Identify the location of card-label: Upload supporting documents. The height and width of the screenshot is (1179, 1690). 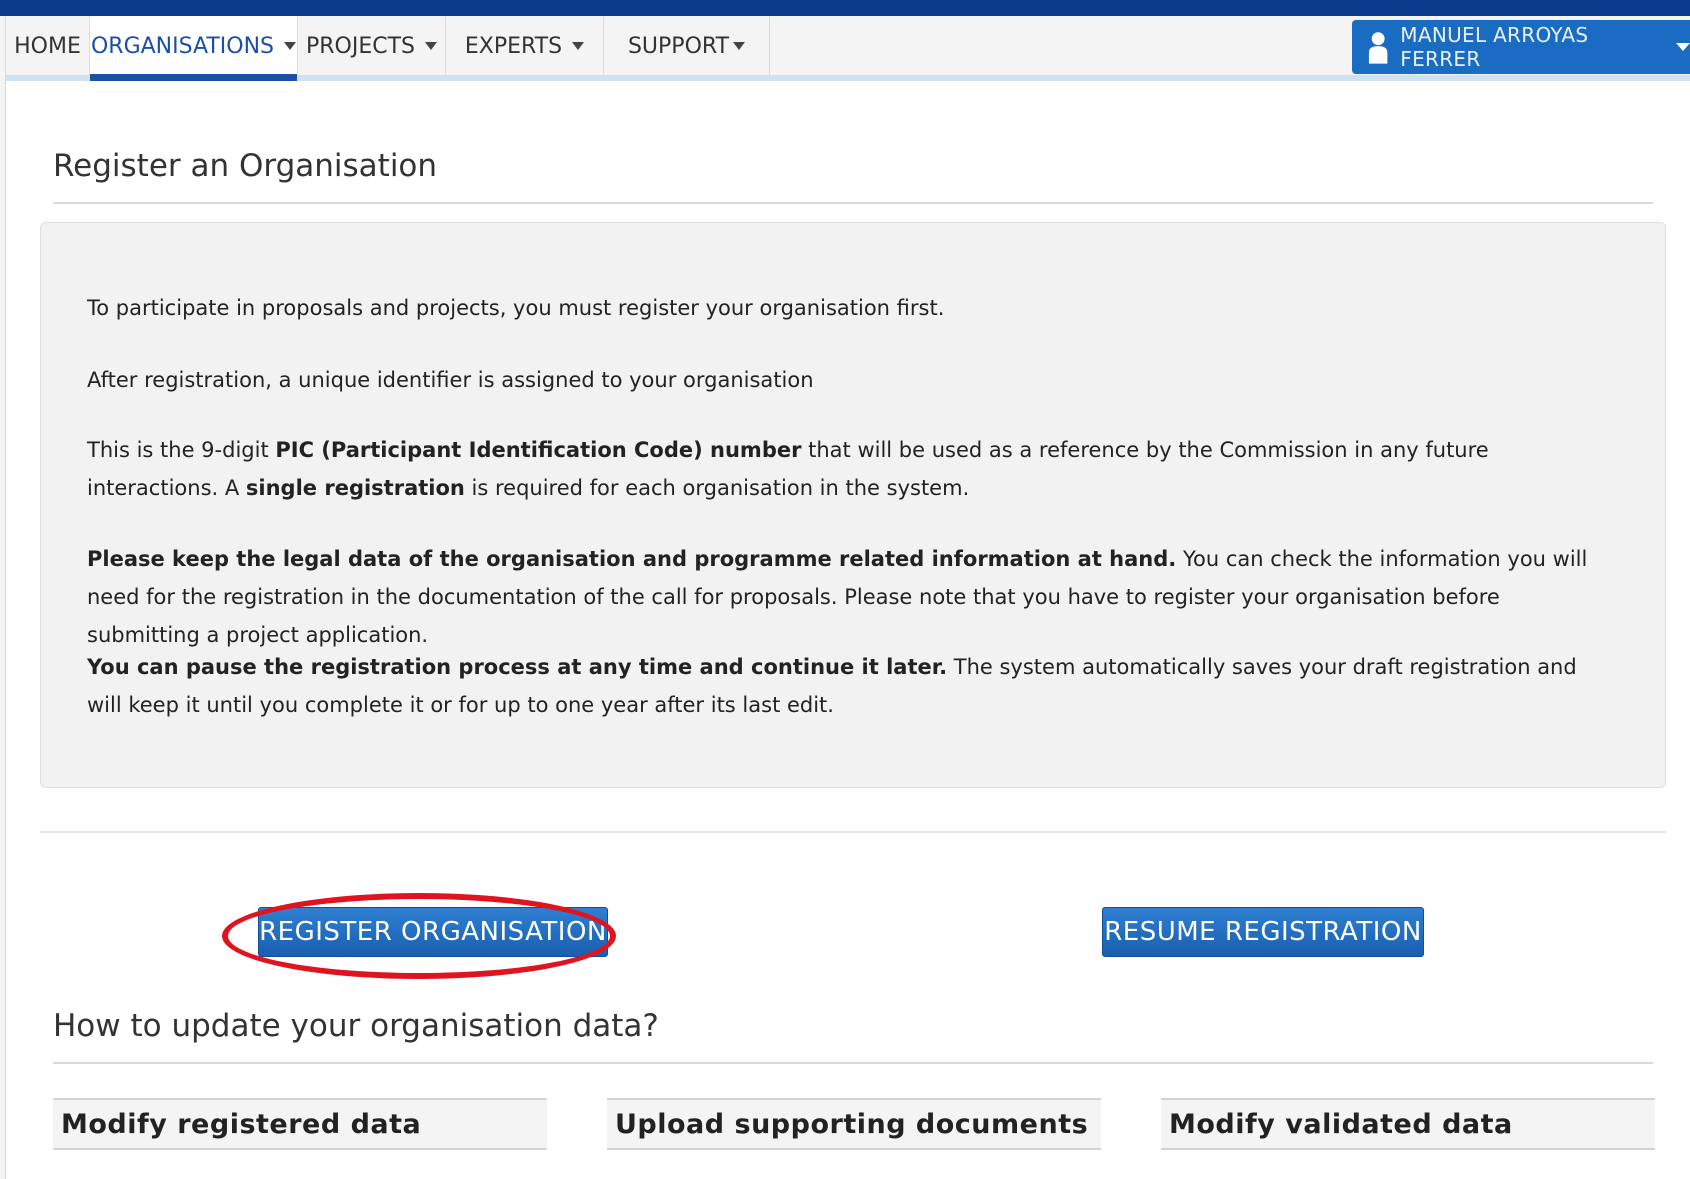
(852, 1124).